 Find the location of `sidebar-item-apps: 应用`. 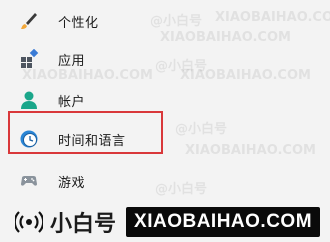

sidebar-item-apps: 应用 is located at coordinates (168, 59).